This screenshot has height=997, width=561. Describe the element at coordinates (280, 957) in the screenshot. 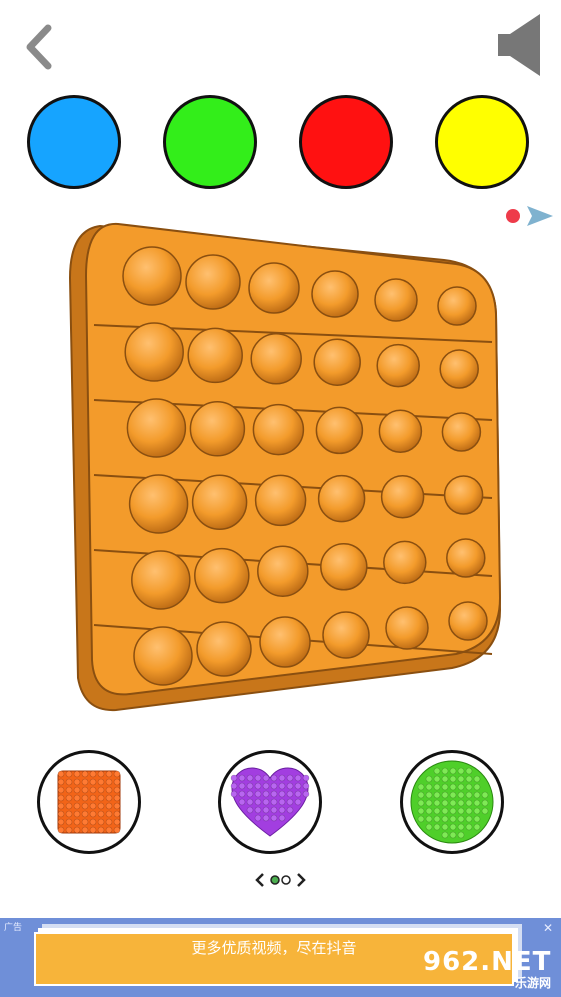

I see `ad-banner: 广告 ✕ 更多优质视频，尽在抖音 962.NET 乐游网` at that location.